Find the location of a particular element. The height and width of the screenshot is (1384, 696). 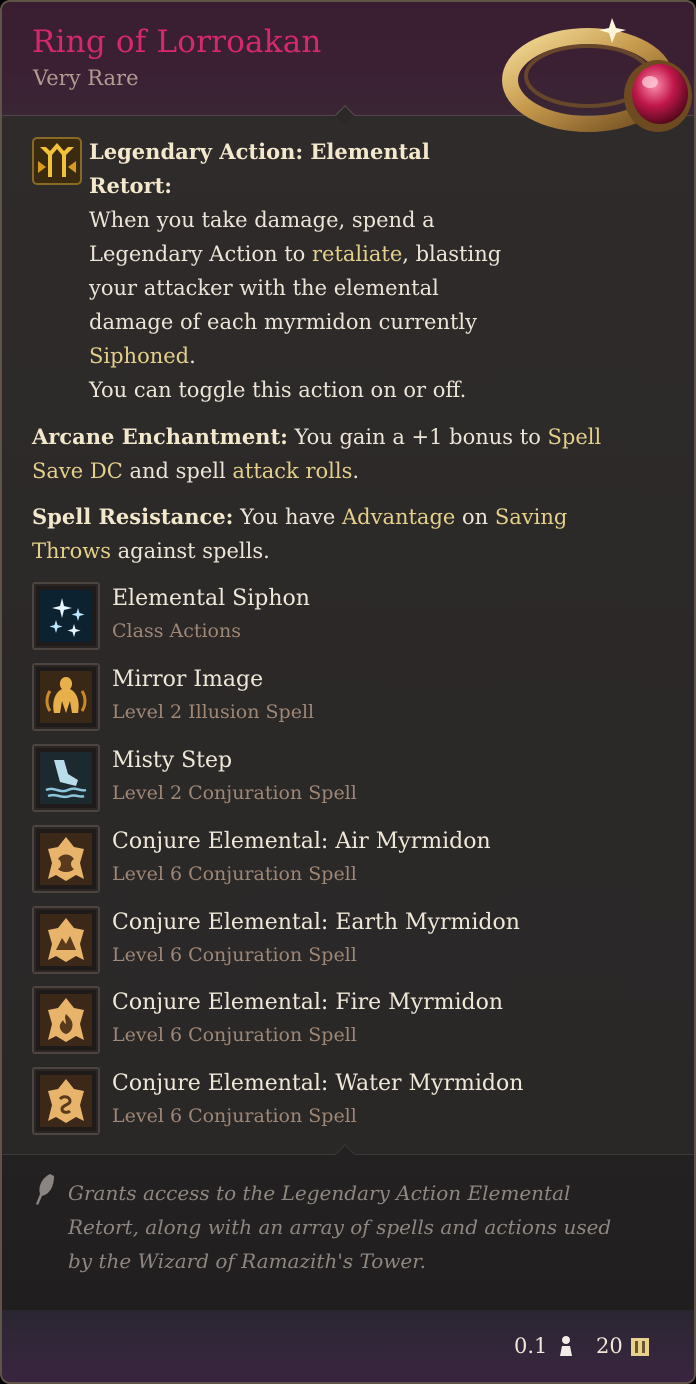

legendary-action-toggle-note: You can toggle this action on or off. is located at coordinates (278, 390).